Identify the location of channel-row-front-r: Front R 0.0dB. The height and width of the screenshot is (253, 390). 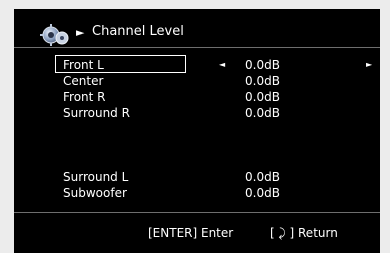
(215, 97).